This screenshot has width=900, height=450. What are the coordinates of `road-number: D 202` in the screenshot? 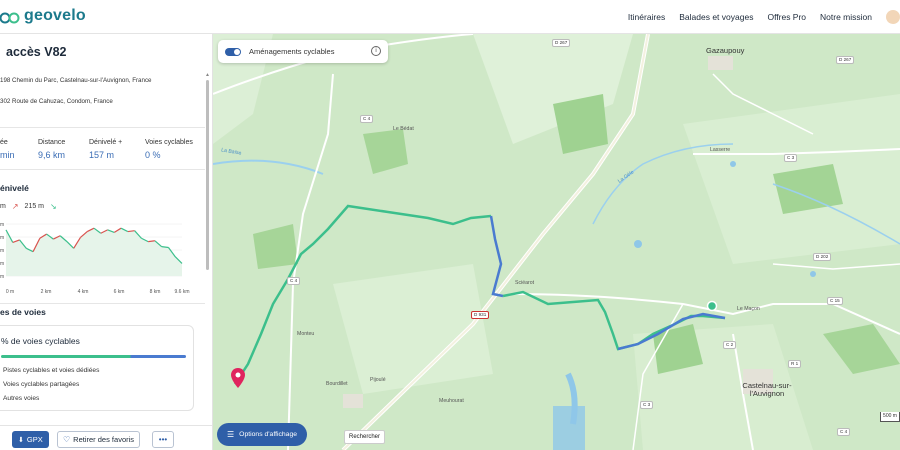 It's located at (822, 257).